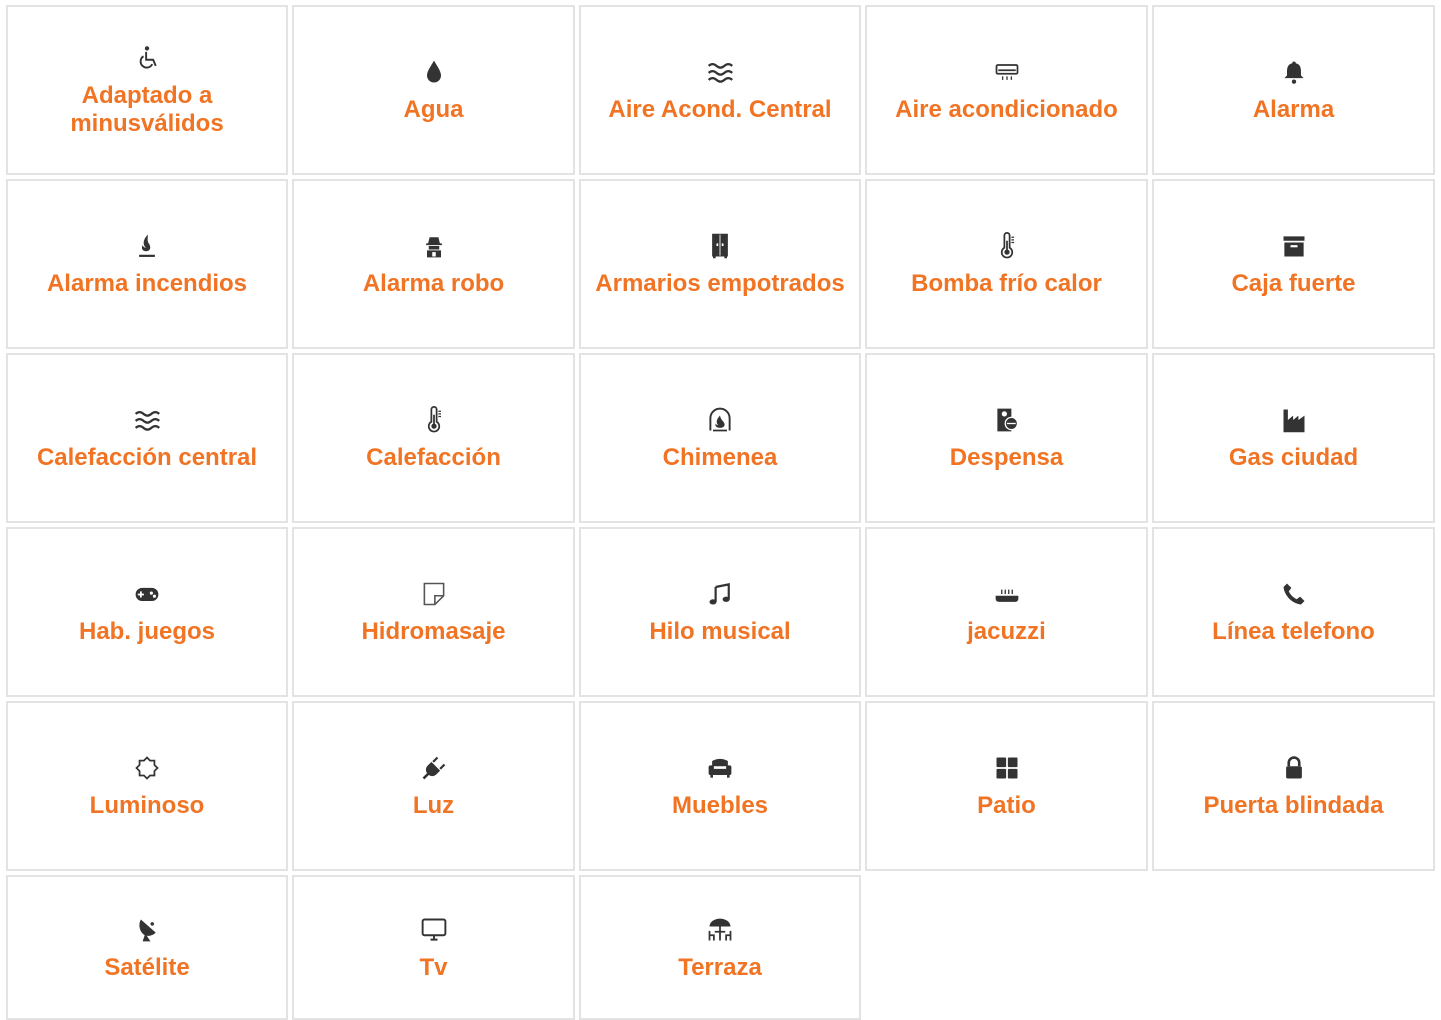  I want to click on feature-label: Aire Acond. Central, so click(720, 109).